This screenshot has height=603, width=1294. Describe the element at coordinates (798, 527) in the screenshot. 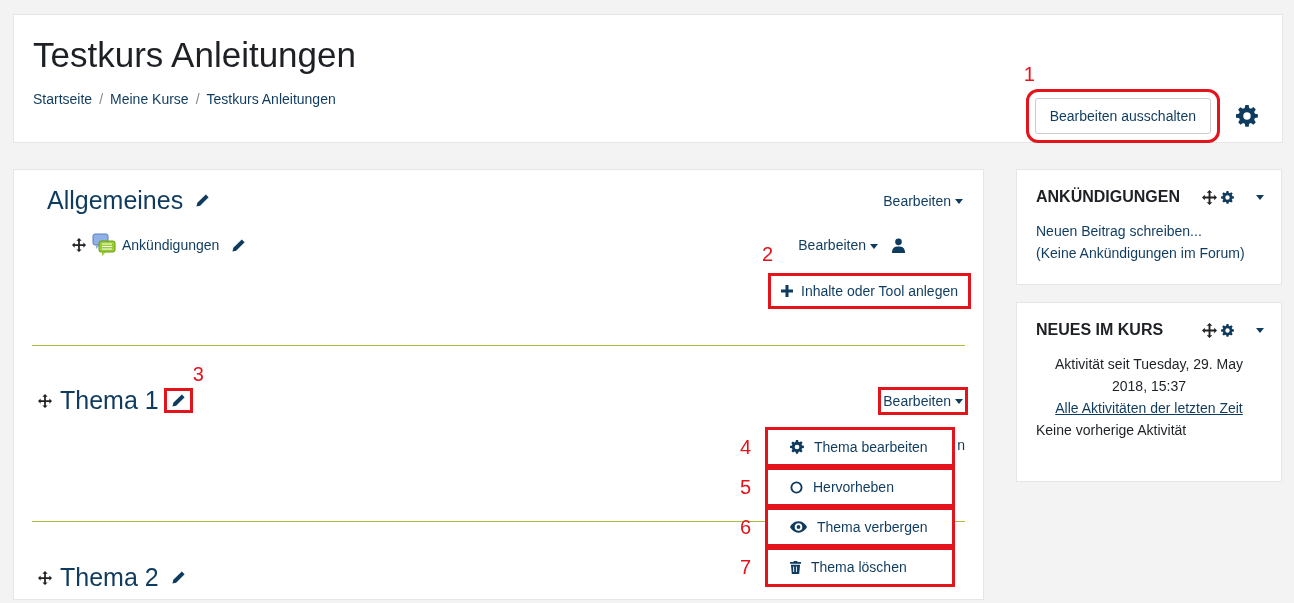

I see `eye-icon` at that location.